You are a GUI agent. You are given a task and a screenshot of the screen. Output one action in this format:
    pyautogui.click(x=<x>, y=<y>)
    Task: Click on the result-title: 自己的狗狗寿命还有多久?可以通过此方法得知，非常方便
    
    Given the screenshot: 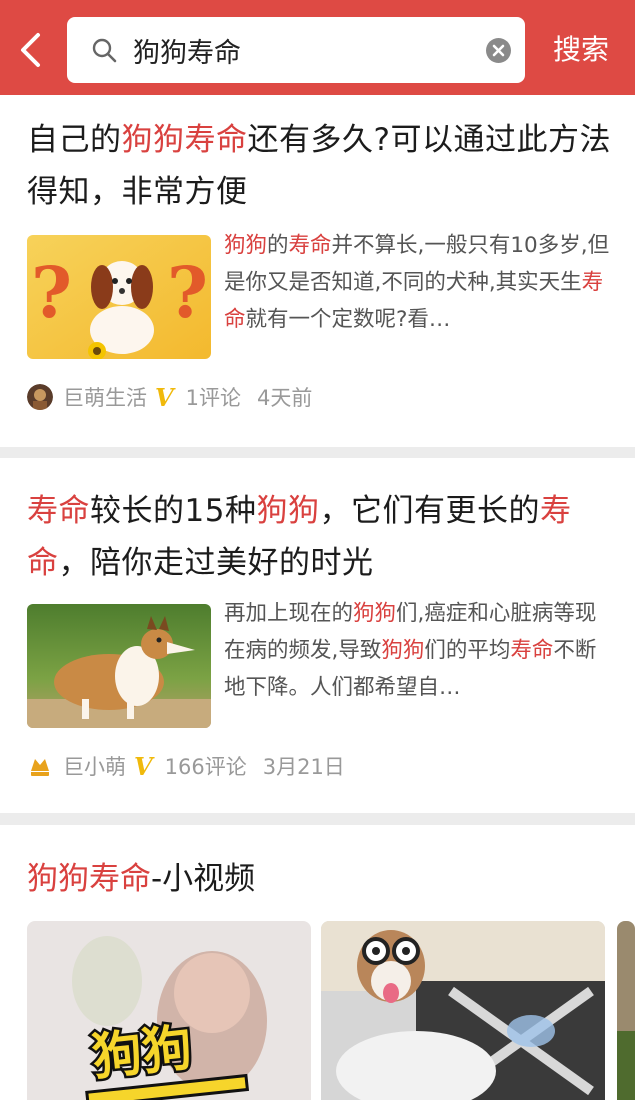 What is the action you would take?
    pyautogui.click(x=322, y=166)
    